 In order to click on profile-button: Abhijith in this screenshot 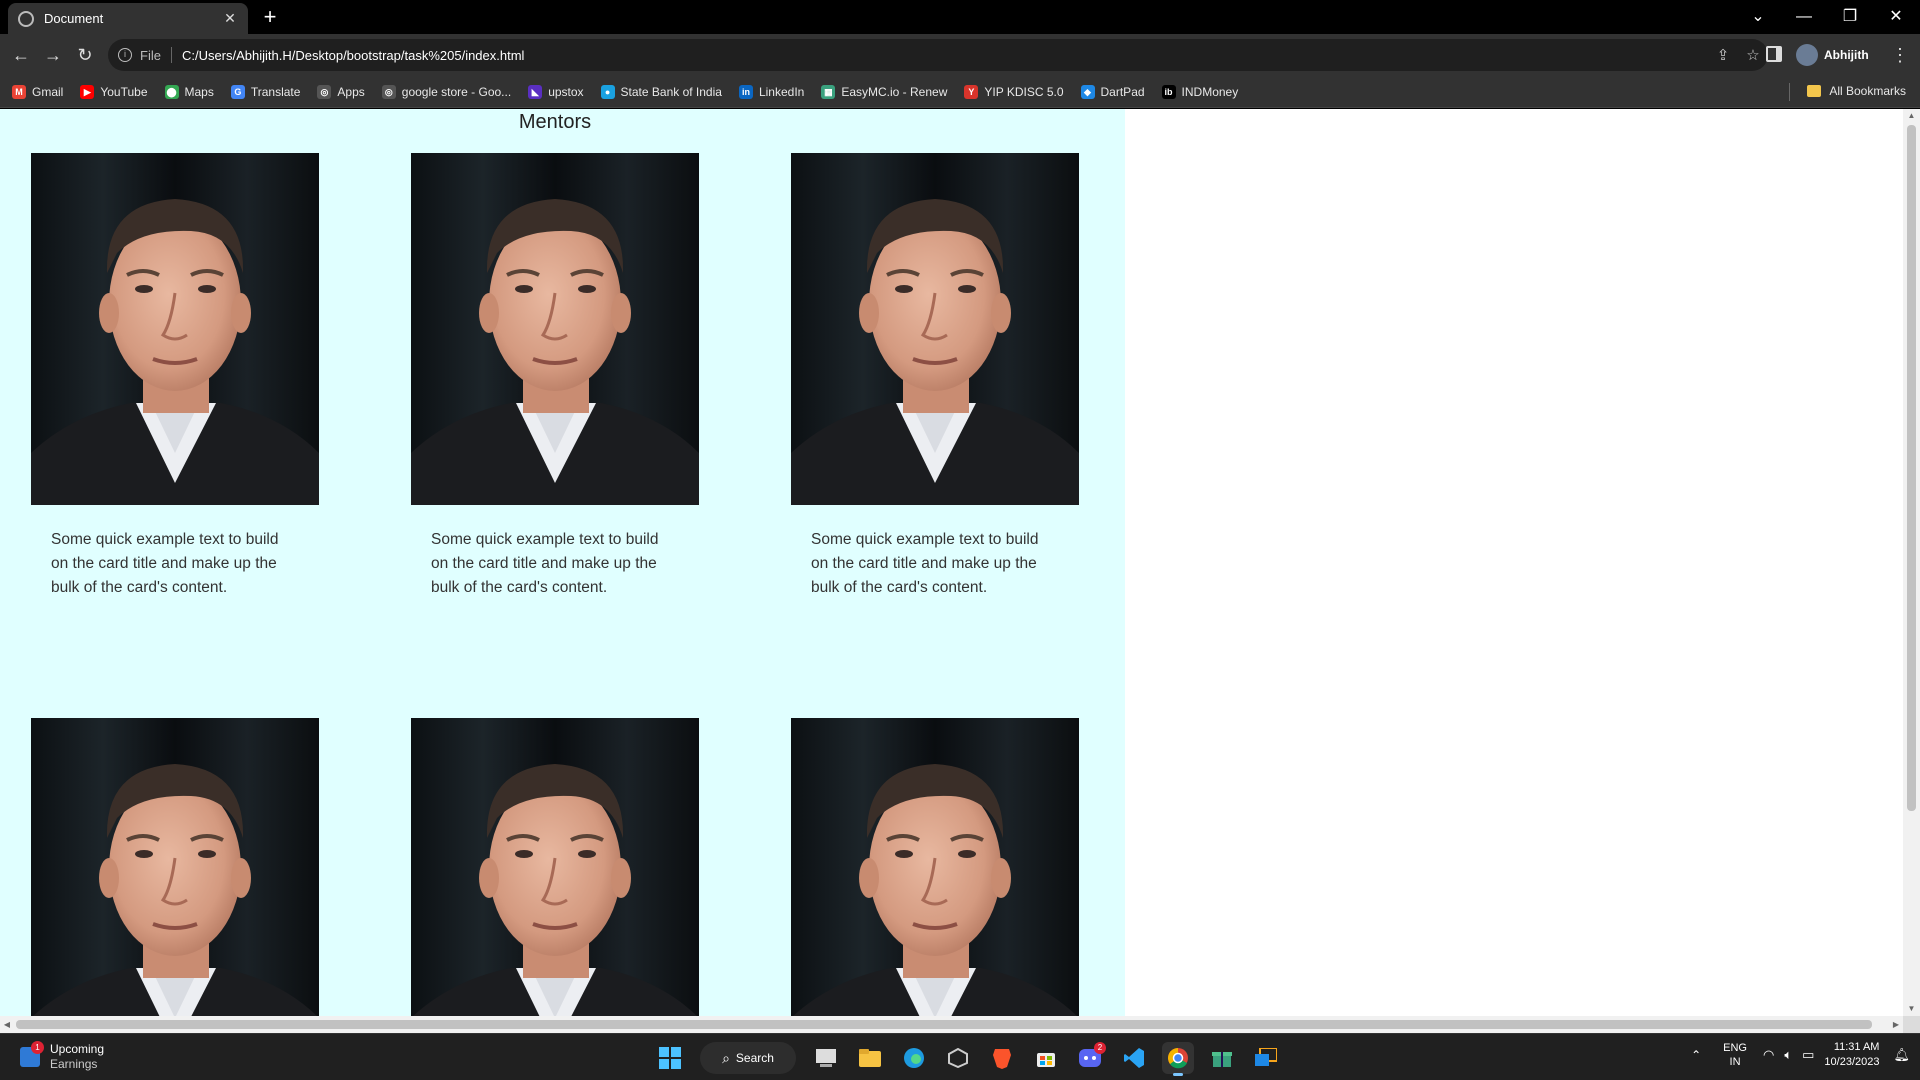, I will do `click(1832, 55)`.